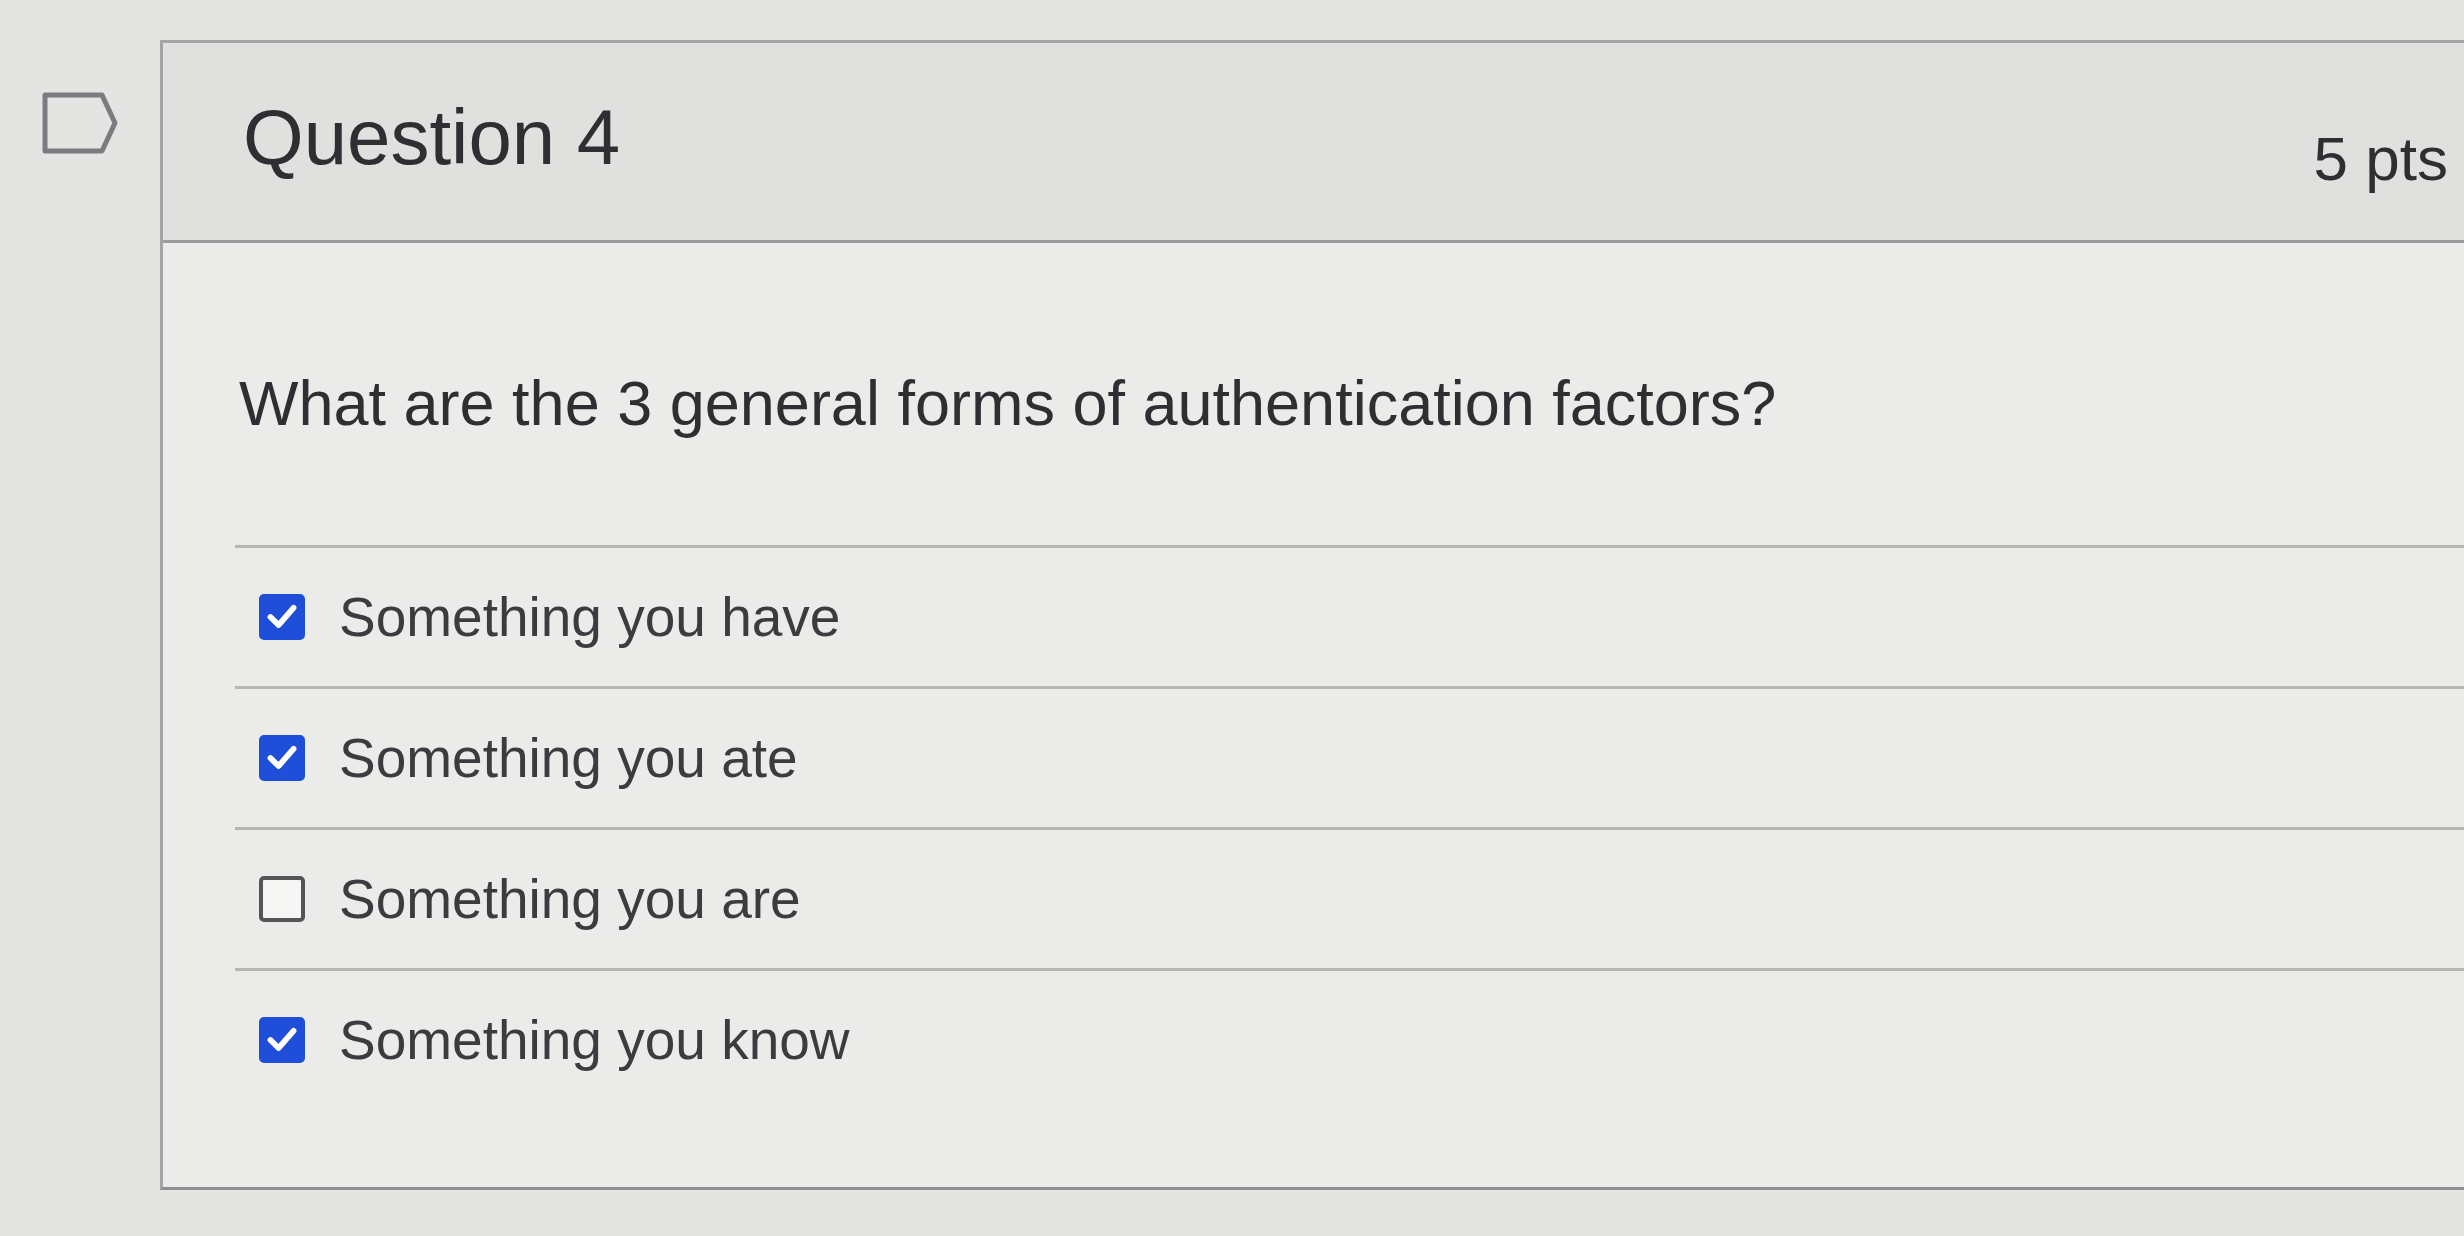  What do you see at coordinates (1008, 403) in the screenshot?
I see `question-text: What are the 3 general forms of authentication factors?` at bounding box center [1008, 403].